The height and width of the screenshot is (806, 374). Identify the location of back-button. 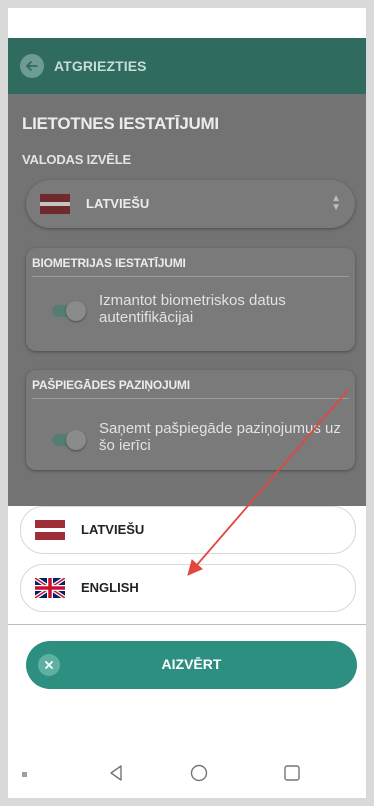
(32, 66).